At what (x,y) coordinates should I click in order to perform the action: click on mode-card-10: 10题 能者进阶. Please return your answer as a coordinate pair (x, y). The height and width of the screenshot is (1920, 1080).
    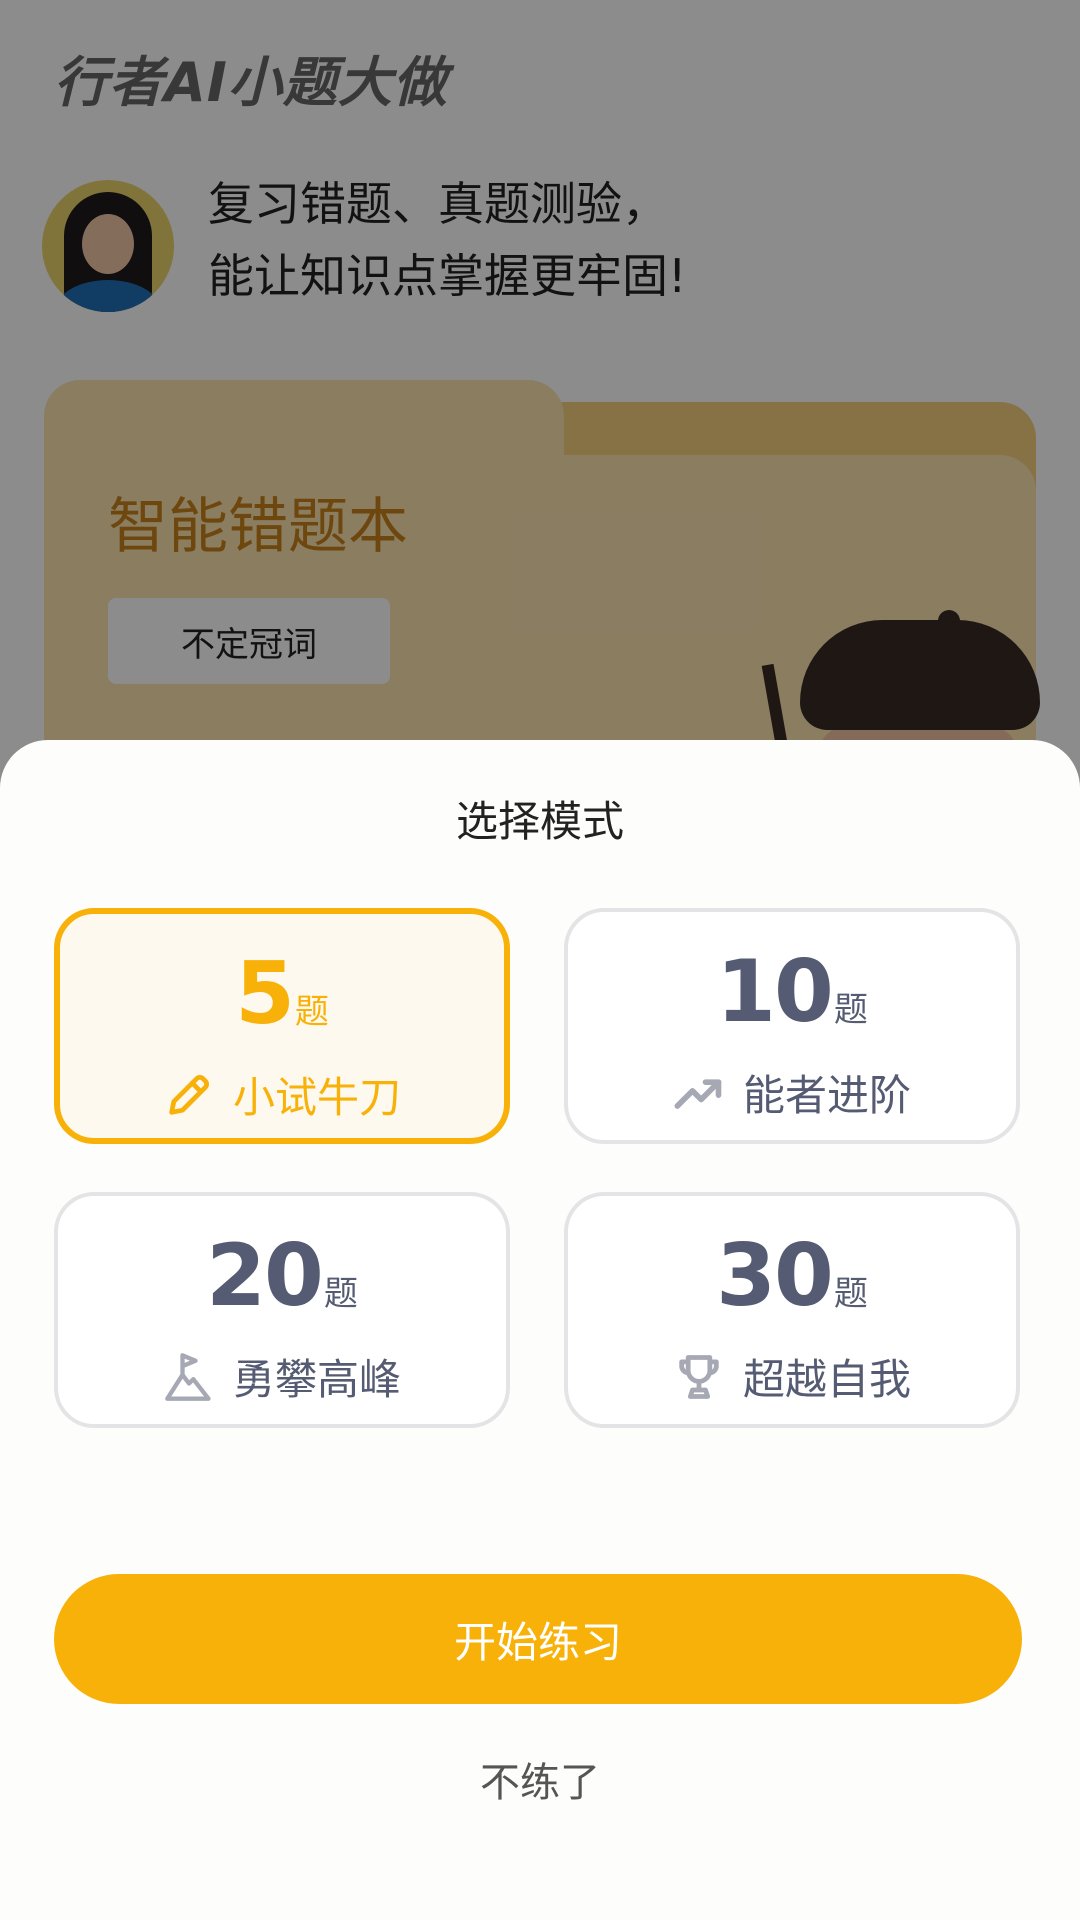
    Looking at the image, I should click on (792, 1026).